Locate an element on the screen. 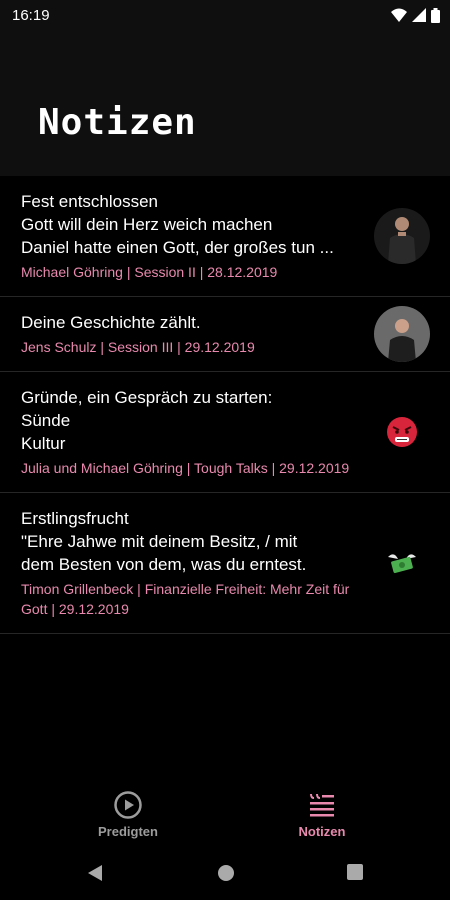 This screenshot has width=450, height=900. wifi-icon is located at coordinates (399, 15).